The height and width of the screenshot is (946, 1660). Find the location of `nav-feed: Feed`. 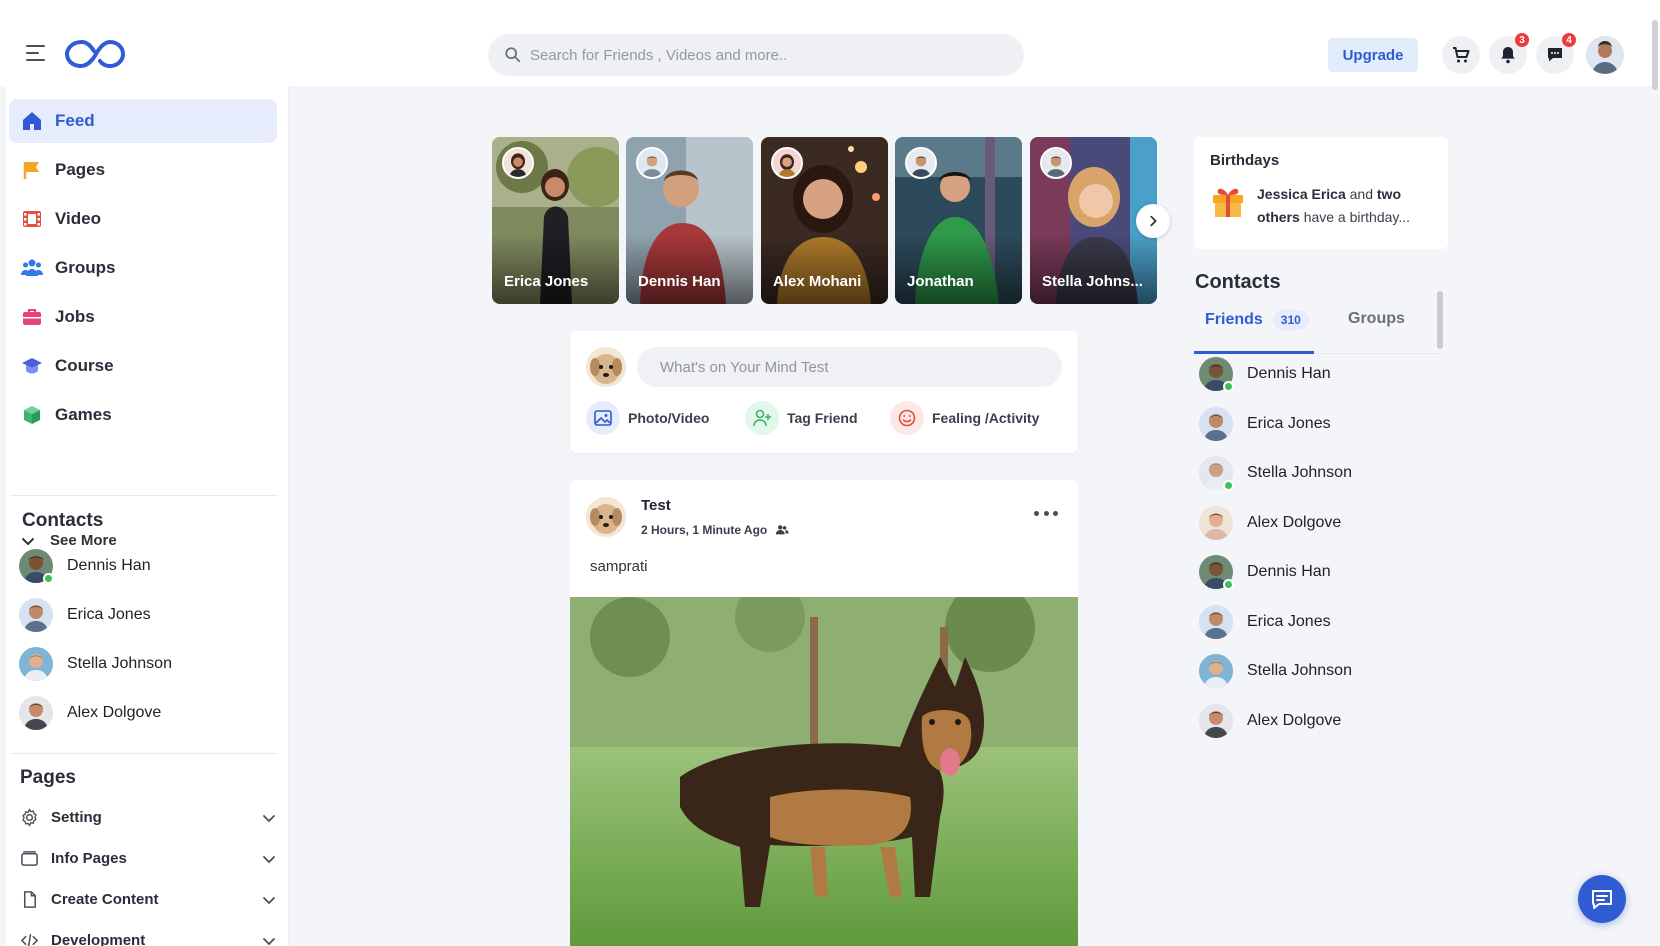

nav-feed: Feed is located at coordinates (143, 121).